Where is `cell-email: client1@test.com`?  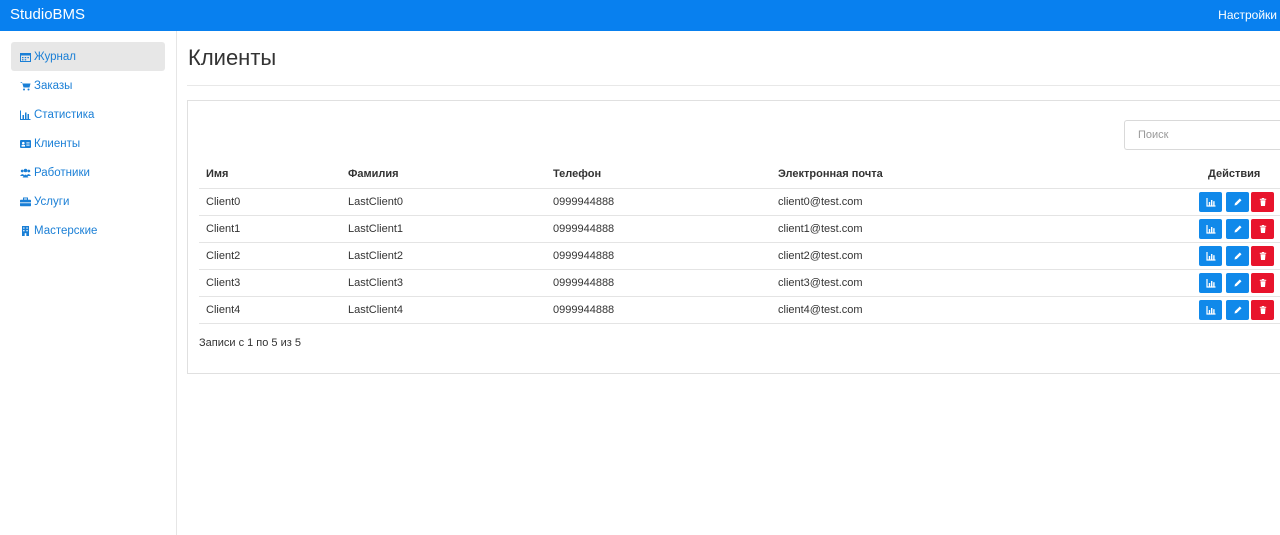
cell-email: client1@test.com is located at coordinates (820, 229).